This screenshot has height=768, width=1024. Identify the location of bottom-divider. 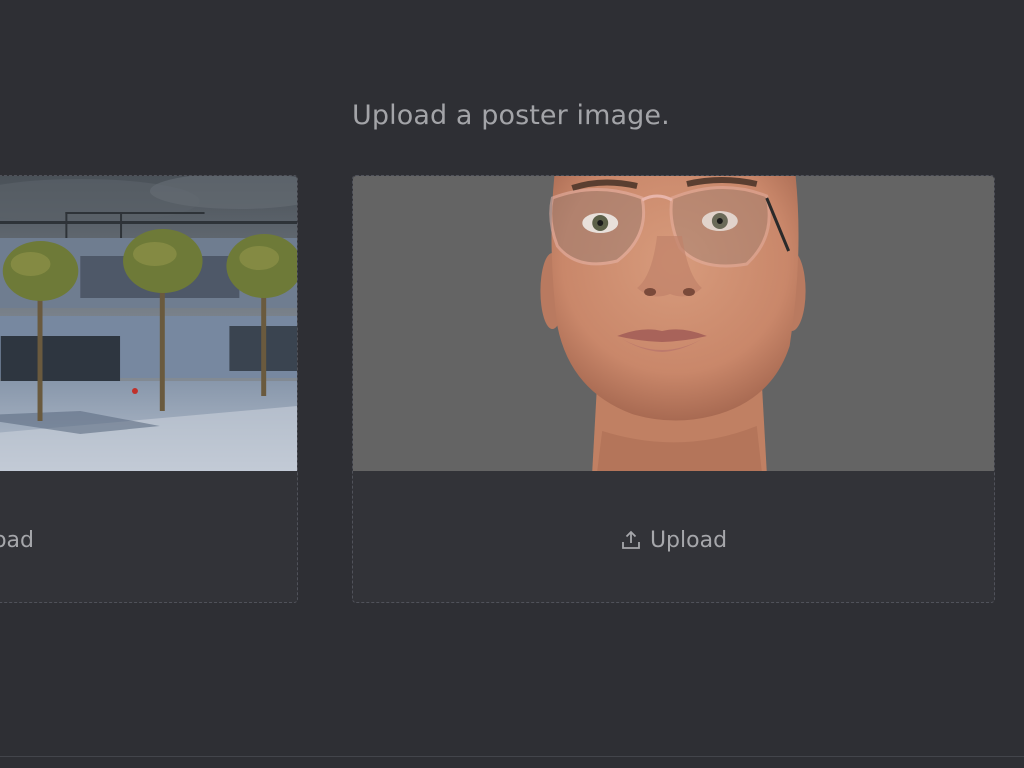
(512, 756).